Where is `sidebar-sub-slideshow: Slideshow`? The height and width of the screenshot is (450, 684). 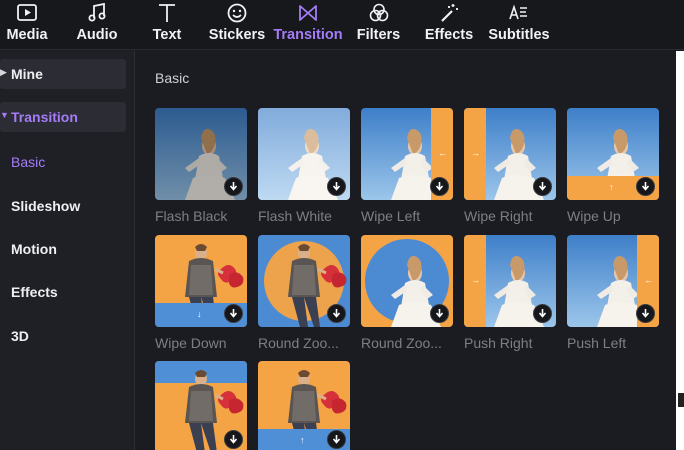 sidebar-sub-slideshow: Slideshow is located at coordinates (45, 206).